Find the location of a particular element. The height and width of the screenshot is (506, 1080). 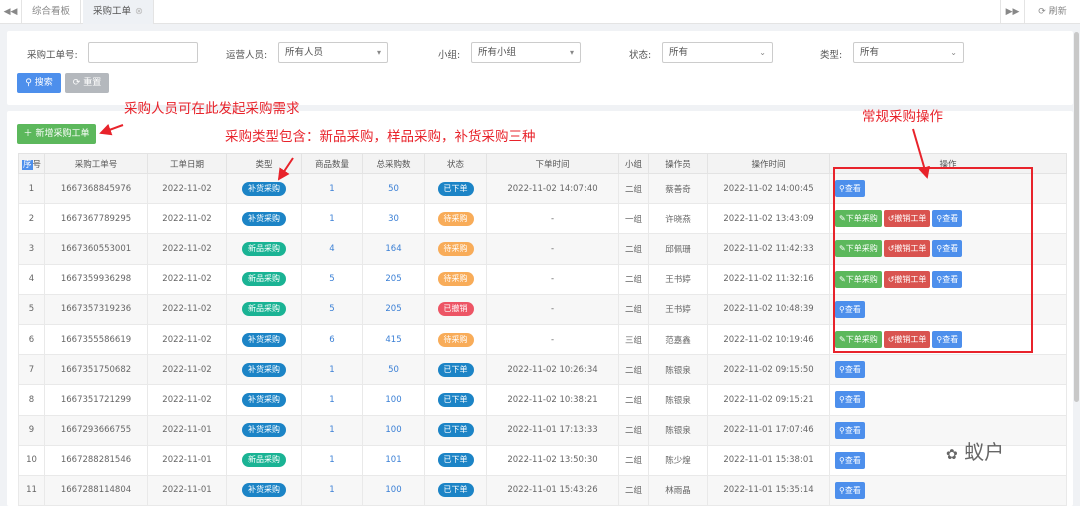

cell-seq: 3 is located at coordinates (31, 249).